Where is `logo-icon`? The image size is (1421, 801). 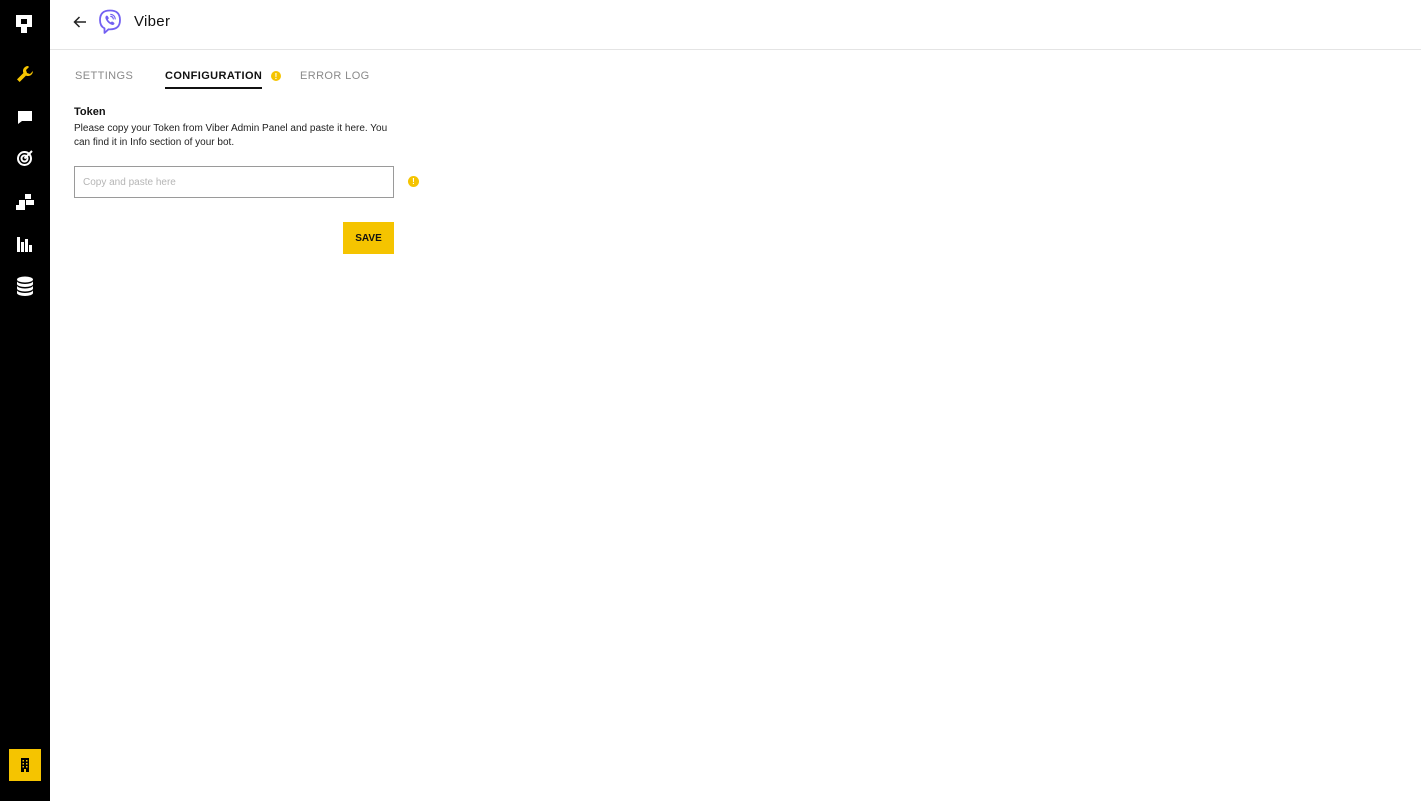 logo-icon is located at coordinates (25, 25).